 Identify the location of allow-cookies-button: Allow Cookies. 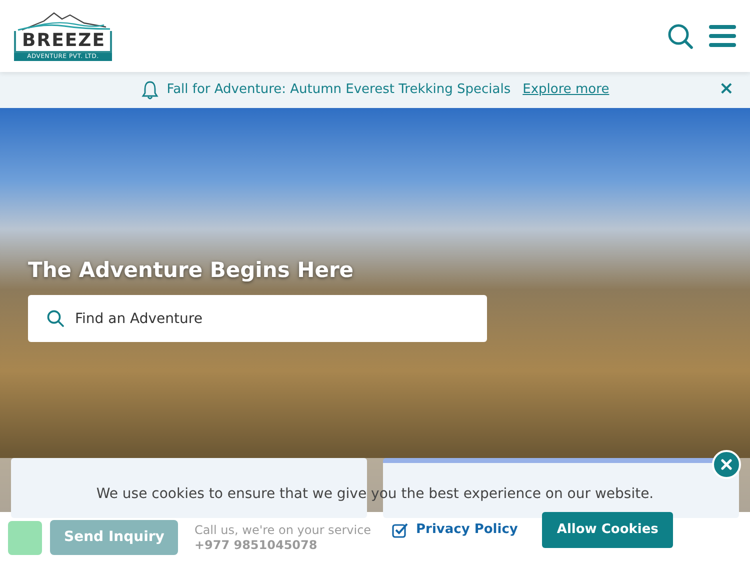
(608, 530).